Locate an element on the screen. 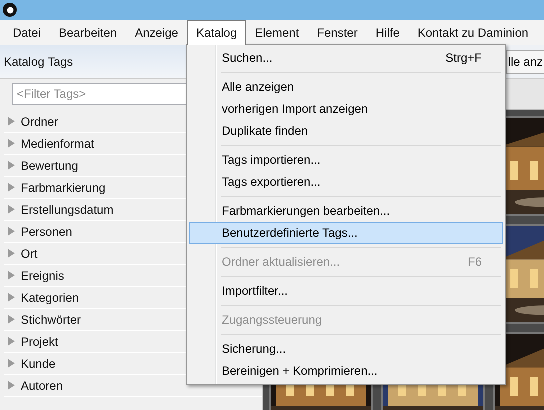  tree-item: Ort is located at coordinates (29, 253).